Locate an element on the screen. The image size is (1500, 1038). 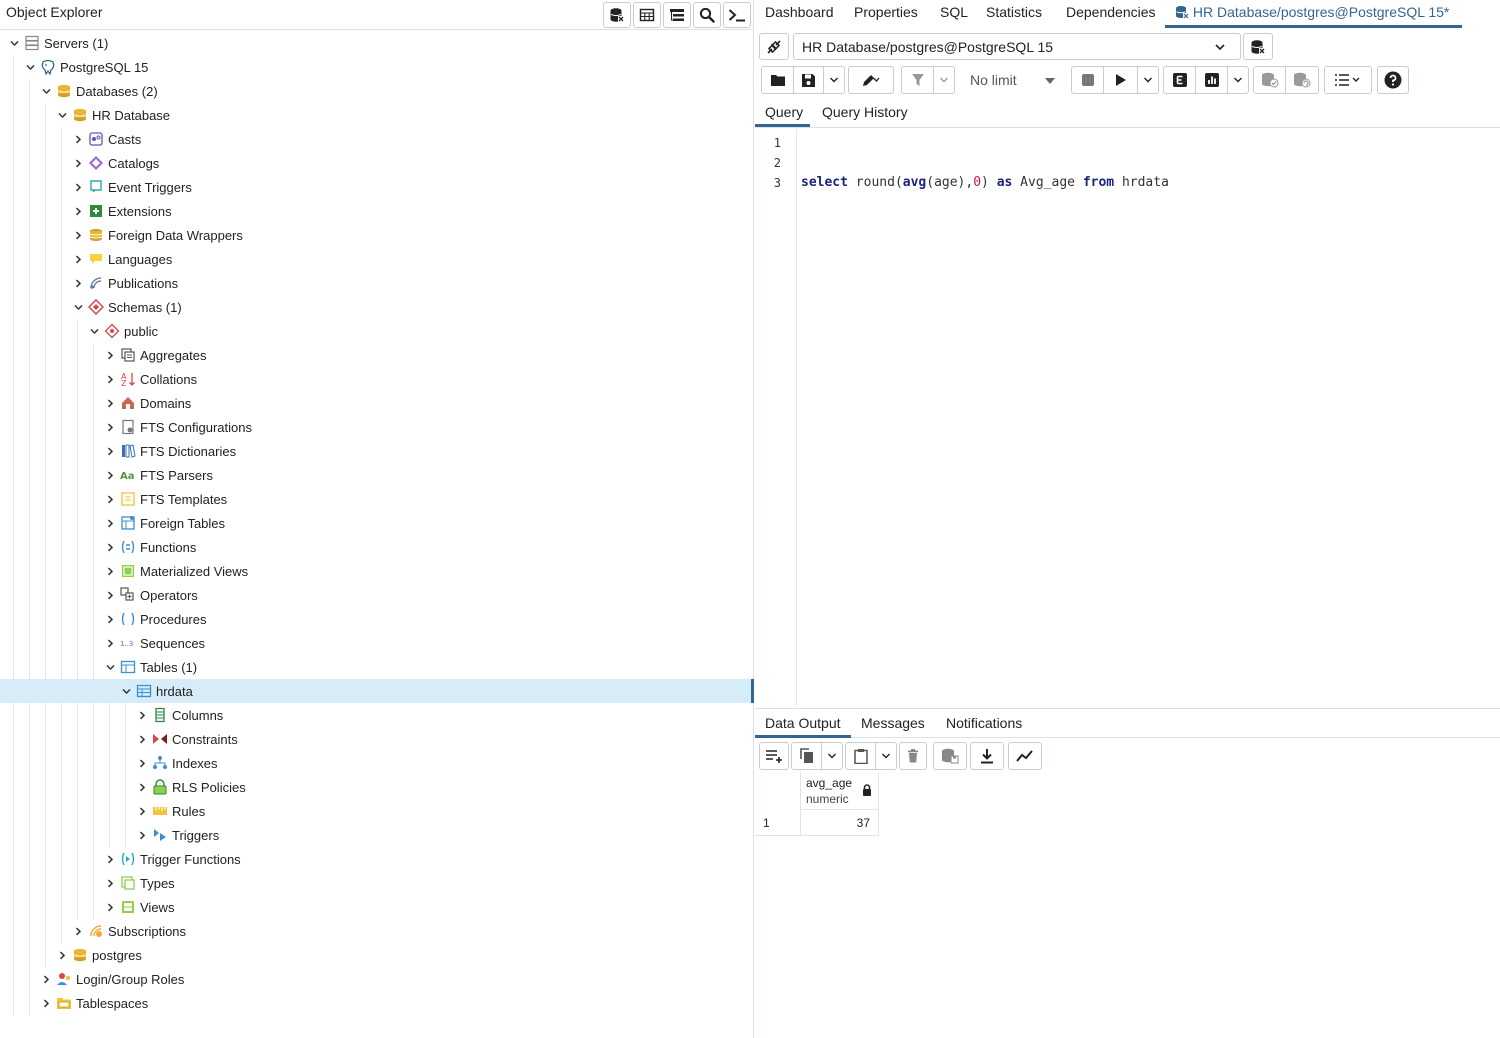
save-file-button is located at coordinates (809, 80).